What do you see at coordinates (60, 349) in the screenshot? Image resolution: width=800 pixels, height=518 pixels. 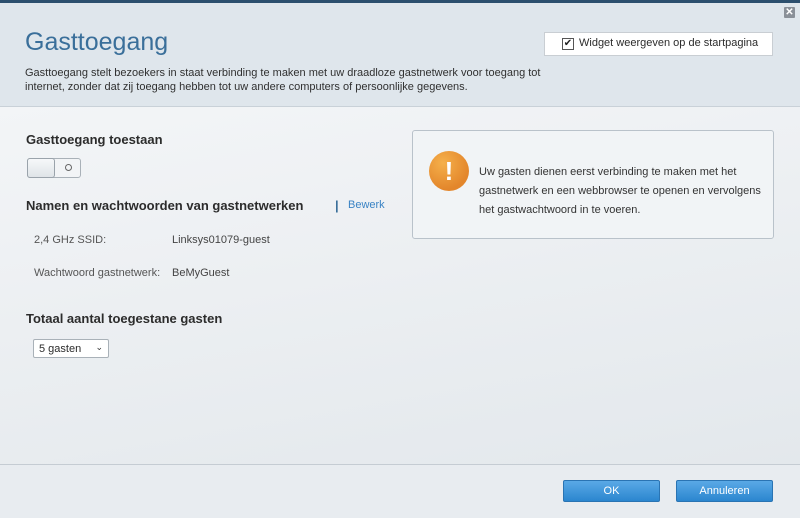 I see `guest-count-value: 5 gasten` at bounding box center [60, 349].